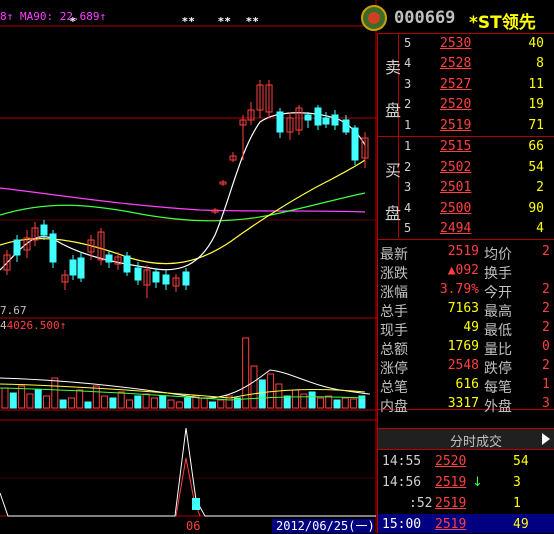 The image size is (554, 534). What do you see at coordinates (402, 482) in the screenshot?
I see `tick-time: 14:56` at bounding box center [402, 482].